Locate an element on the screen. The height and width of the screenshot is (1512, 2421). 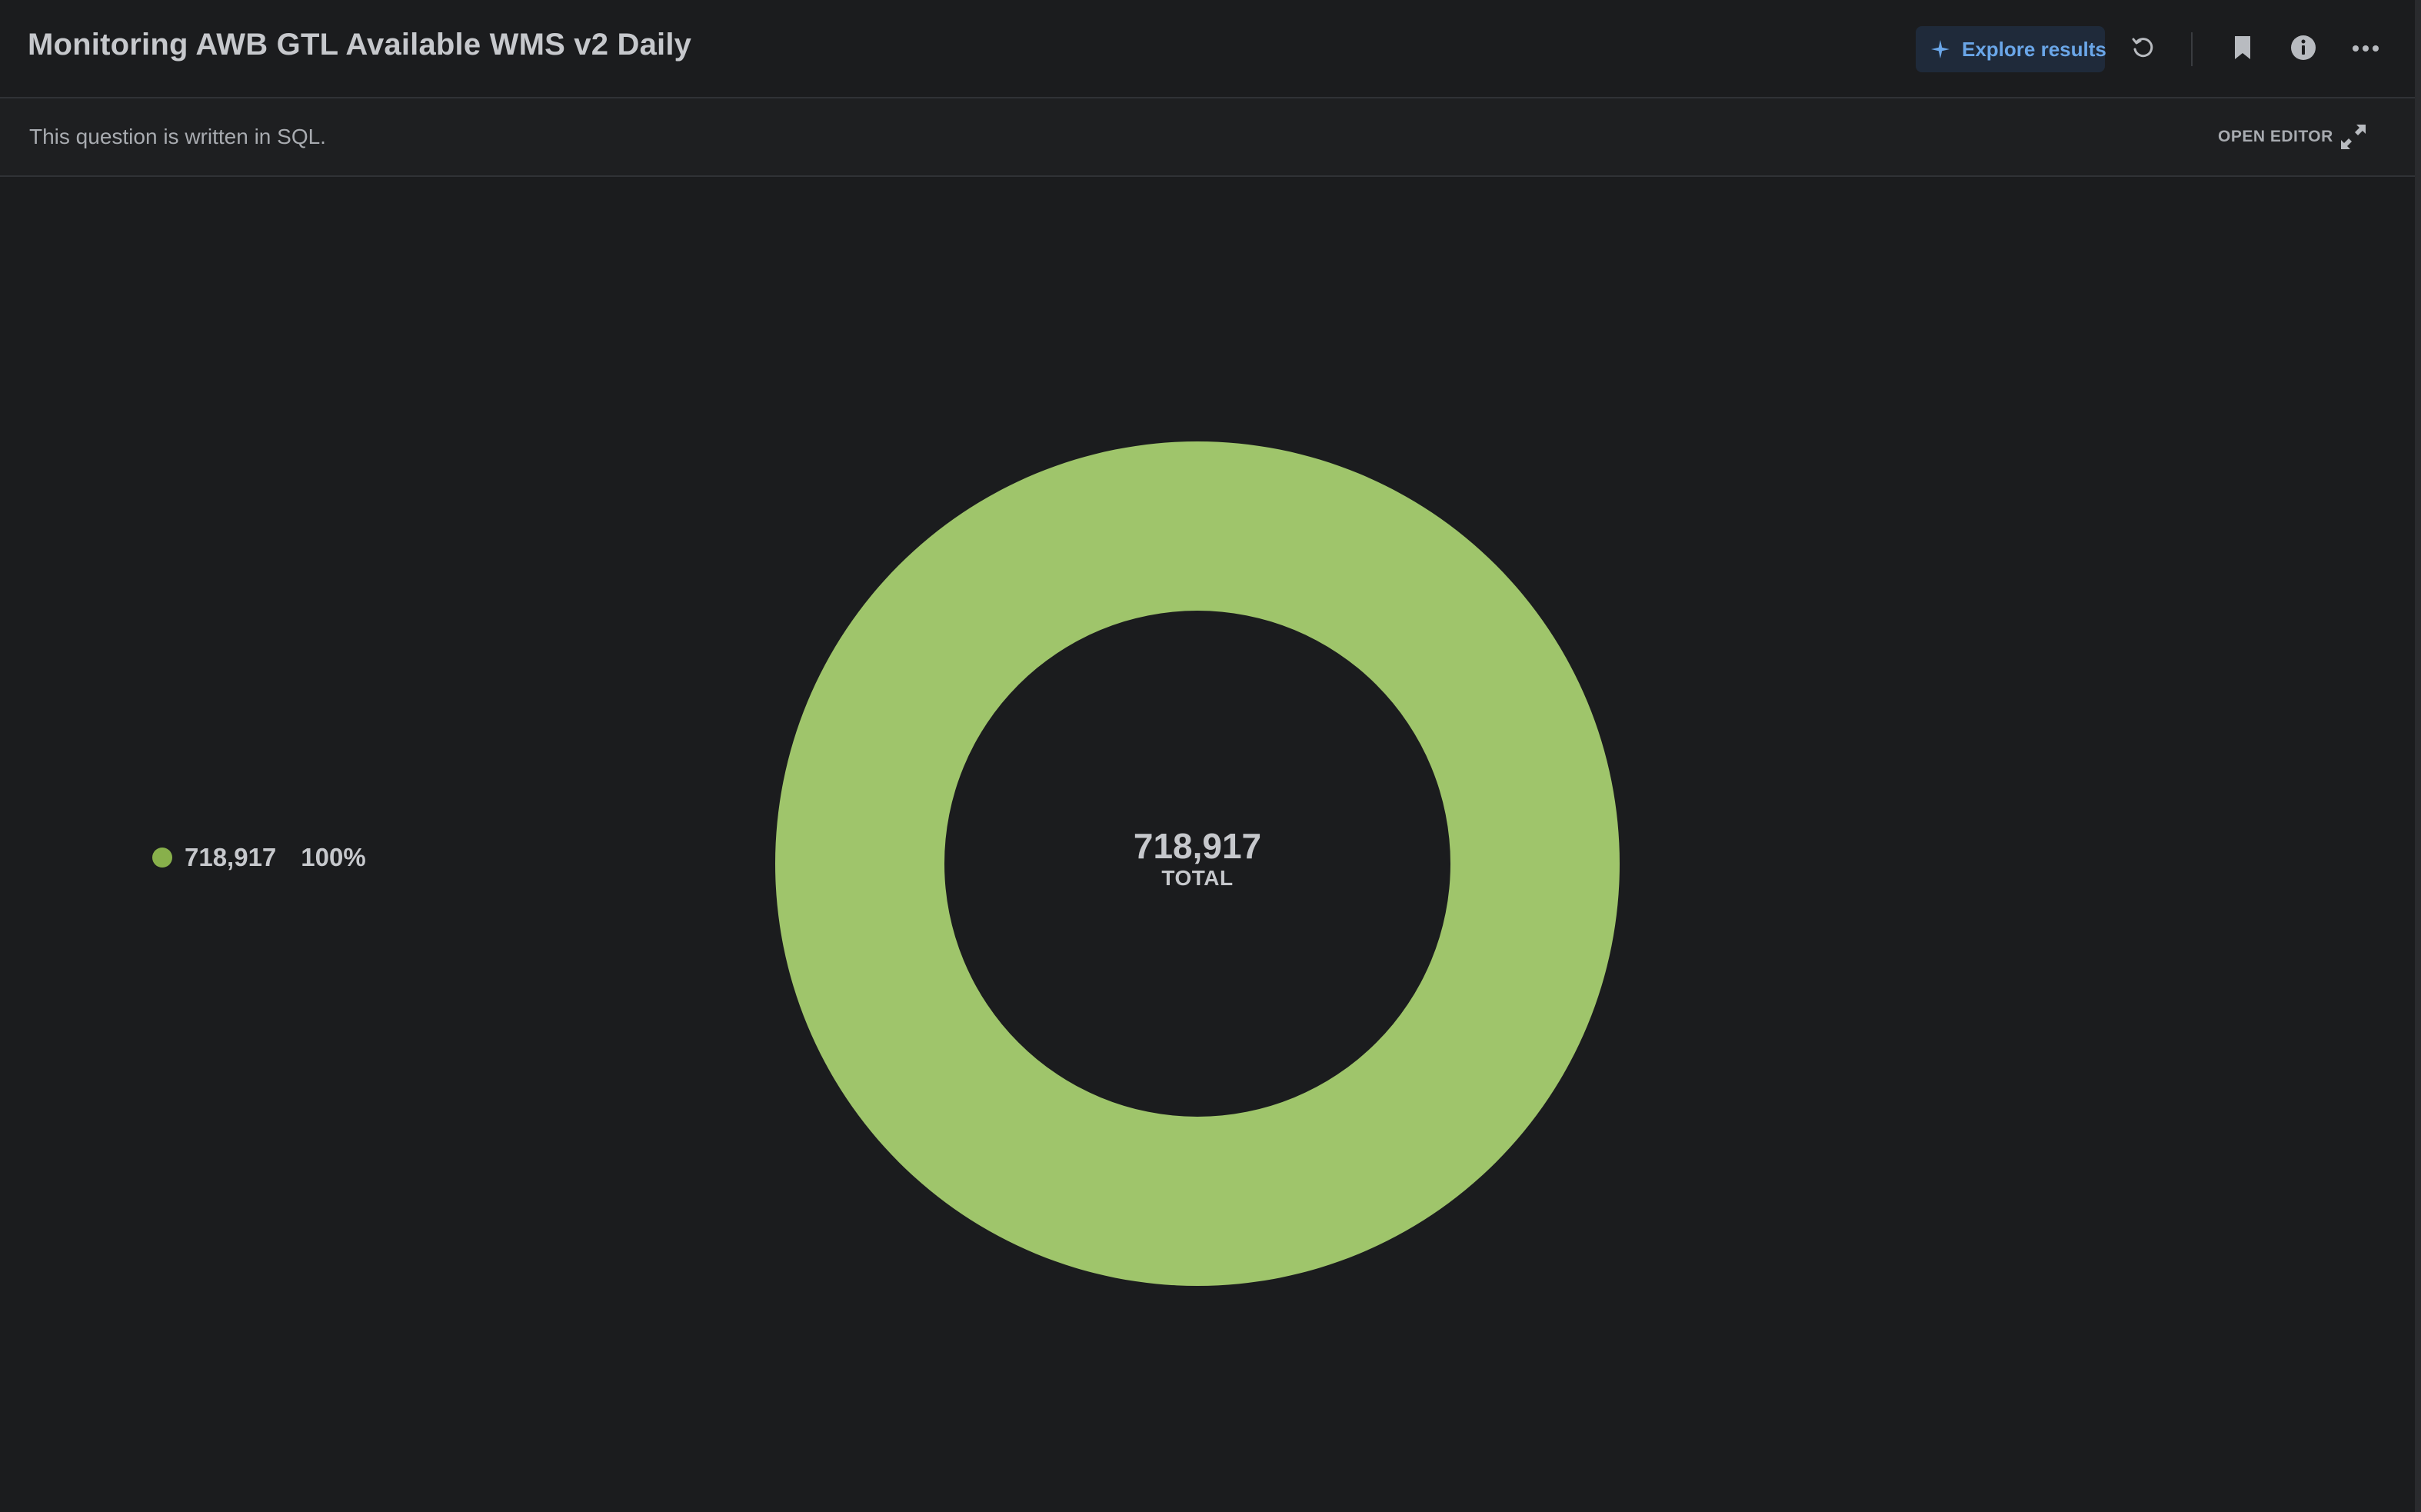
chart-legend: 718,917 100% is located at coordinates (259, 857).